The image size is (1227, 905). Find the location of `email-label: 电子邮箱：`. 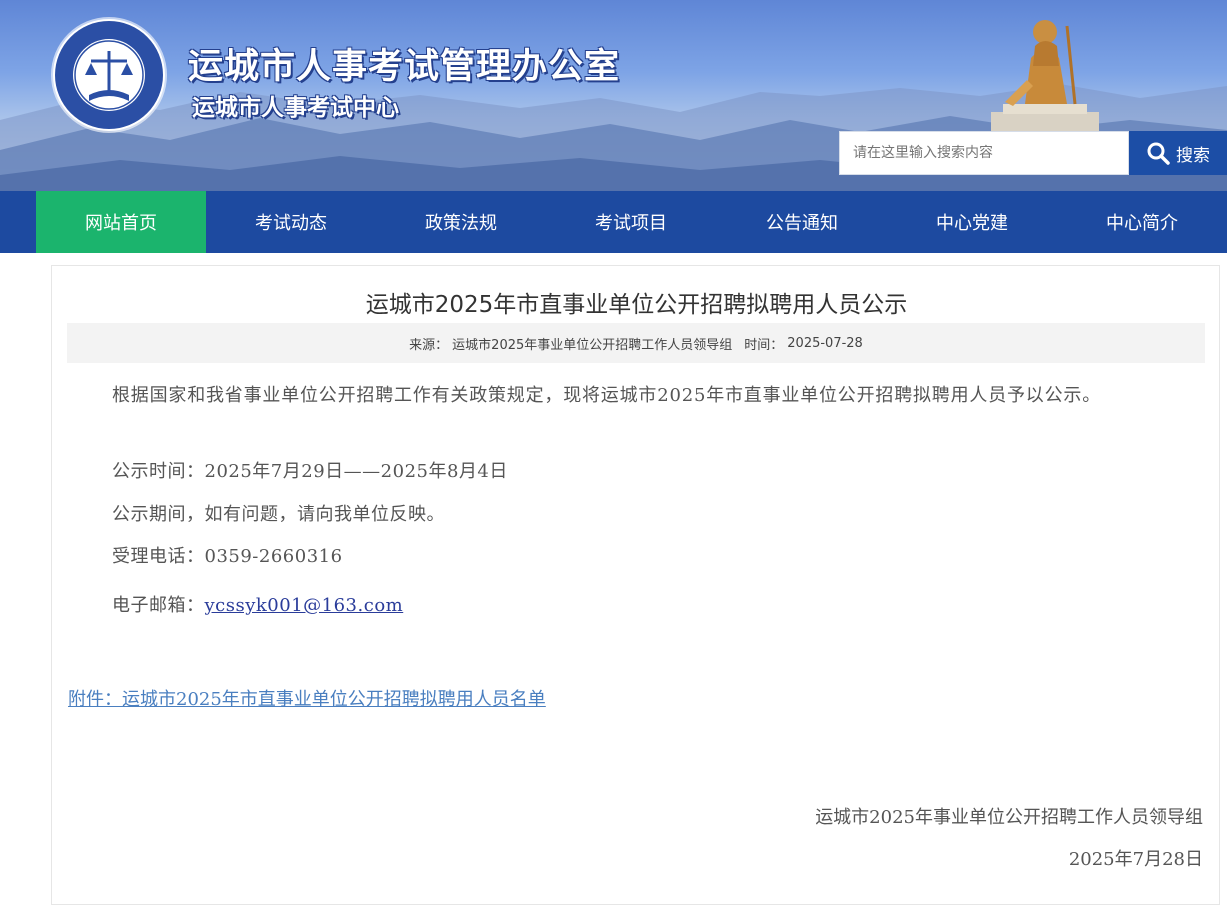

email-label: 电子邮箱： is located at coordinates (158, 605).